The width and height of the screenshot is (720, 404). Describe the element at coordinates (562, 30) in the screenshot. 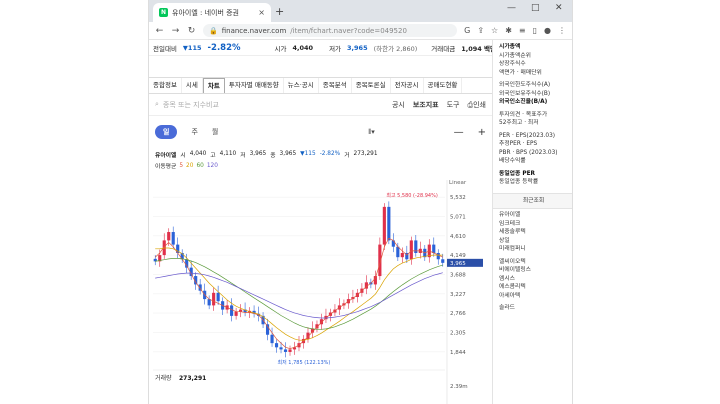

I see `menu-kebab-icon: ⋮` at that location.